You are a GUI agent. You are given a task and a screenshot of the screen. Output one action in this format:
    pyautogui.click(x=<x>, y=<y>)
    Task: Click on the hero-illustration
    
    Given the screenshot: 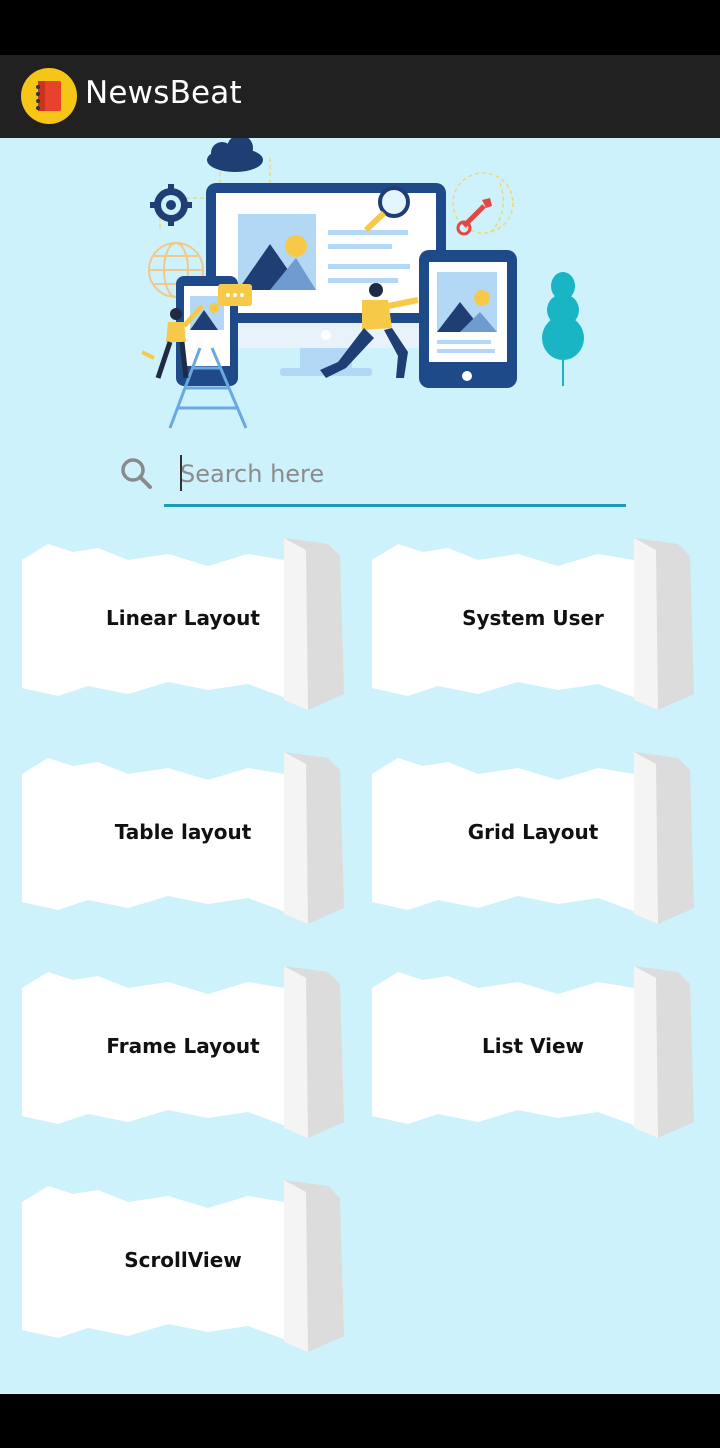 What is the action you would take?
    pyautogui.click(x=365, y=285)
    